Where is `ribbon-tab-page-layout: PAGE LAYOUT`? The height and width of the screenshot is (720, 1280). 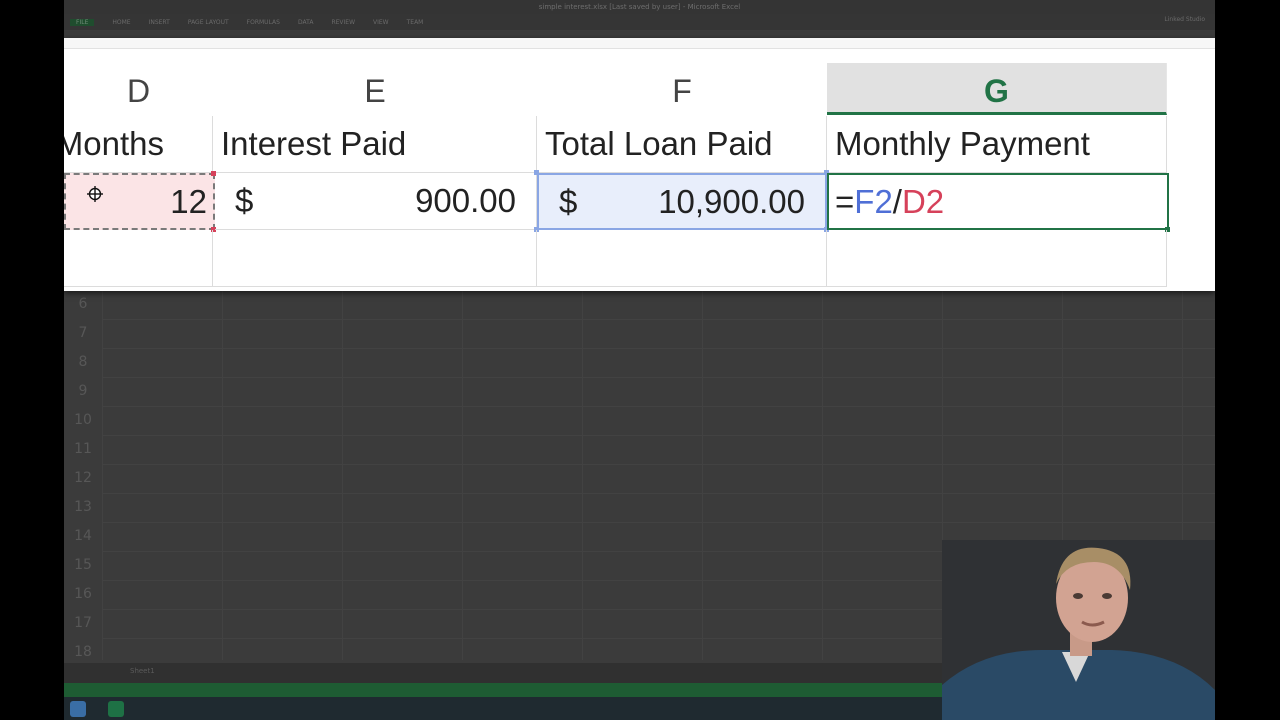 ribbon-tab-page-layout: PAGE LAYOUT is located at coordinates (208, 22).